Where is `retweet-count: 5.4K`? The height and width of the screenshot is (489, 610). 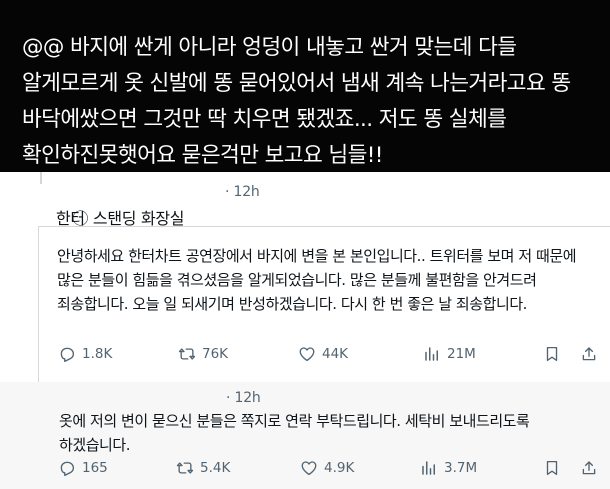
retweet-count: 5.4K is located at coordinates (215, 468).